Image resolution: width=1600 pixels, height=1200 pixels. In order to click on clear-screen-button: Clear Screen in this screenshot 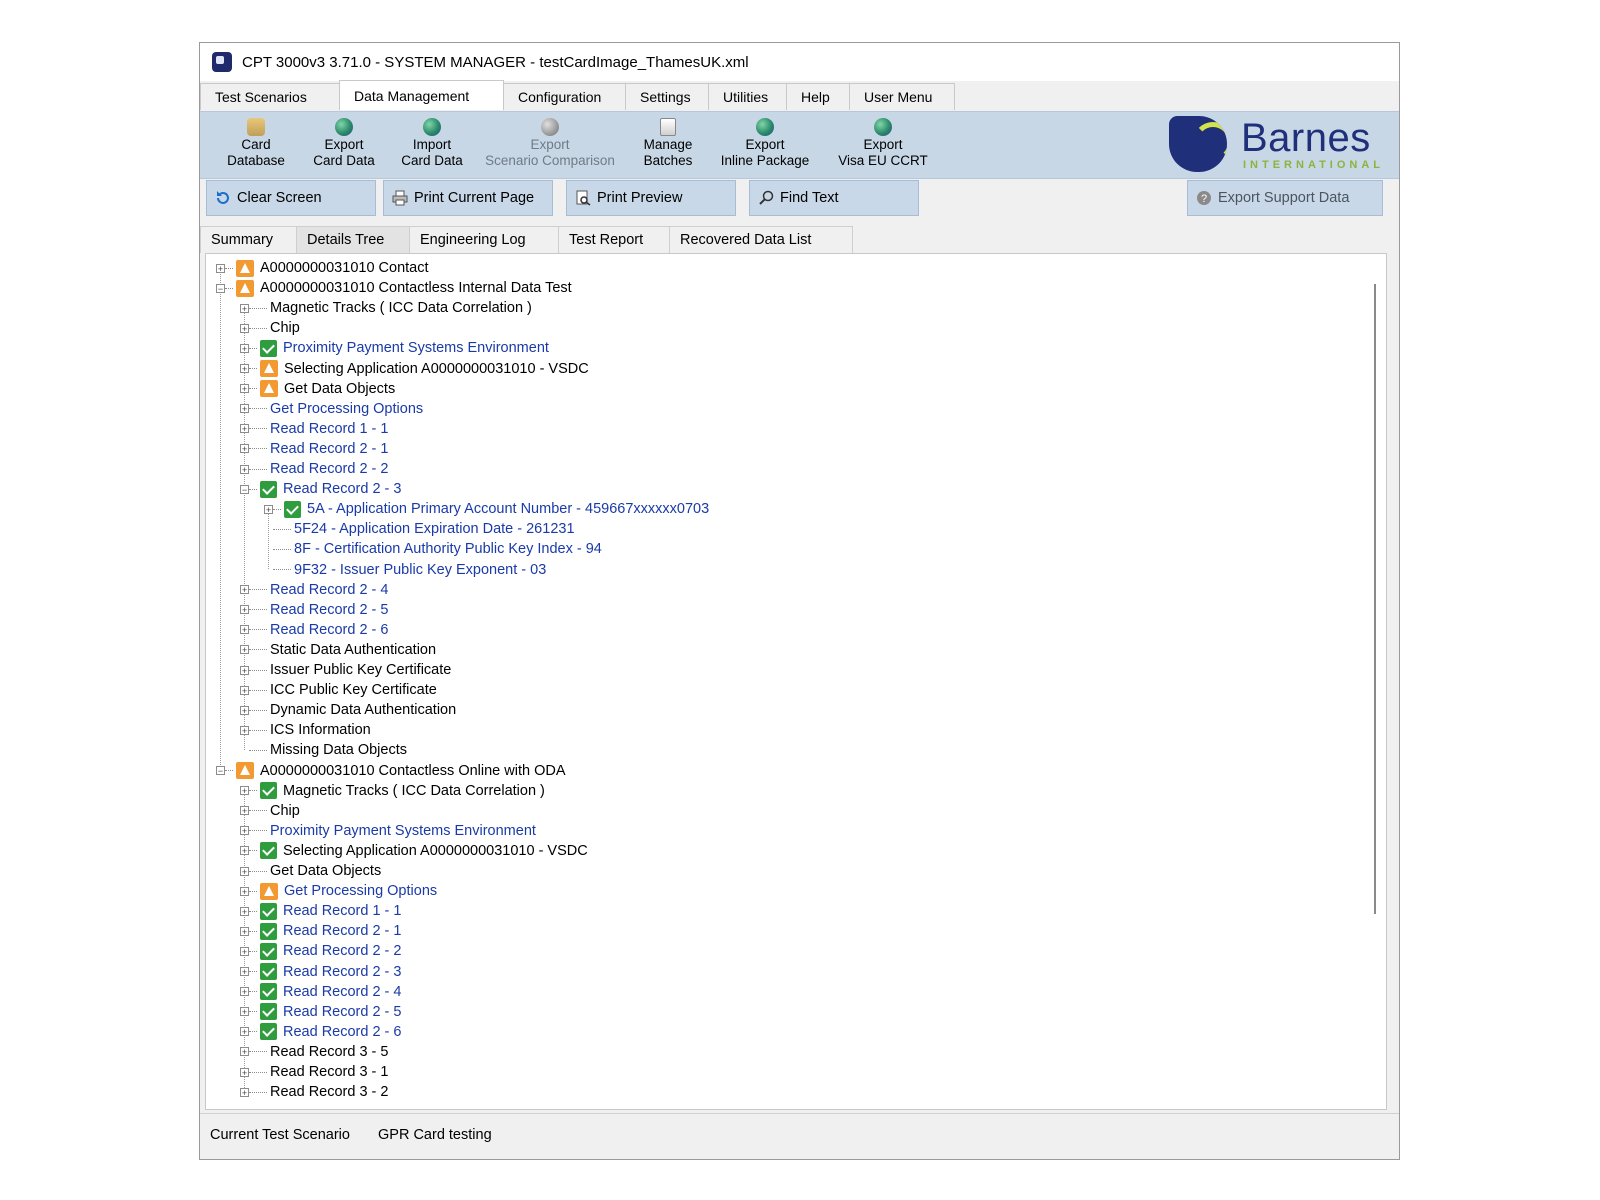, I will do `click(291, 198)`.